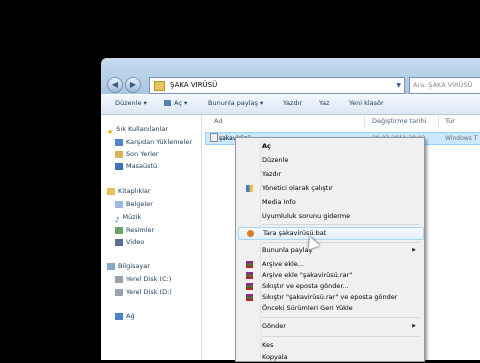 The image size is (480, 363). I want to click on new-folder-button: Yeni klasör, so click(366, 103).